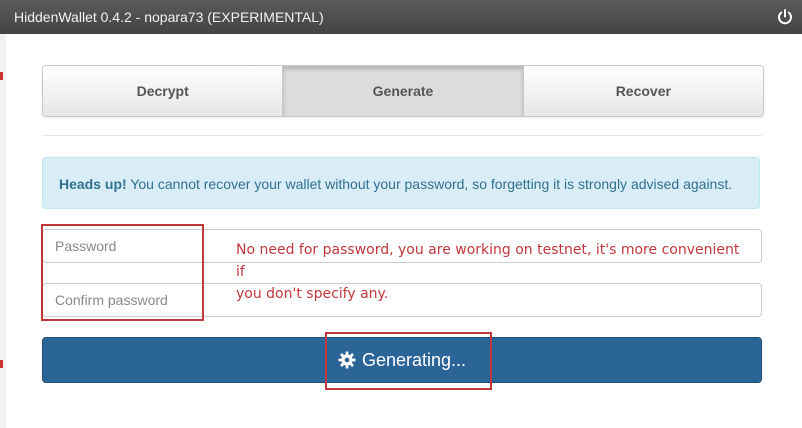 The width and height of the screenshot is (802, 428). Describe the element at coordinates (643, 91) in the screenshot. I see `tab-recover: Recover` at that location.